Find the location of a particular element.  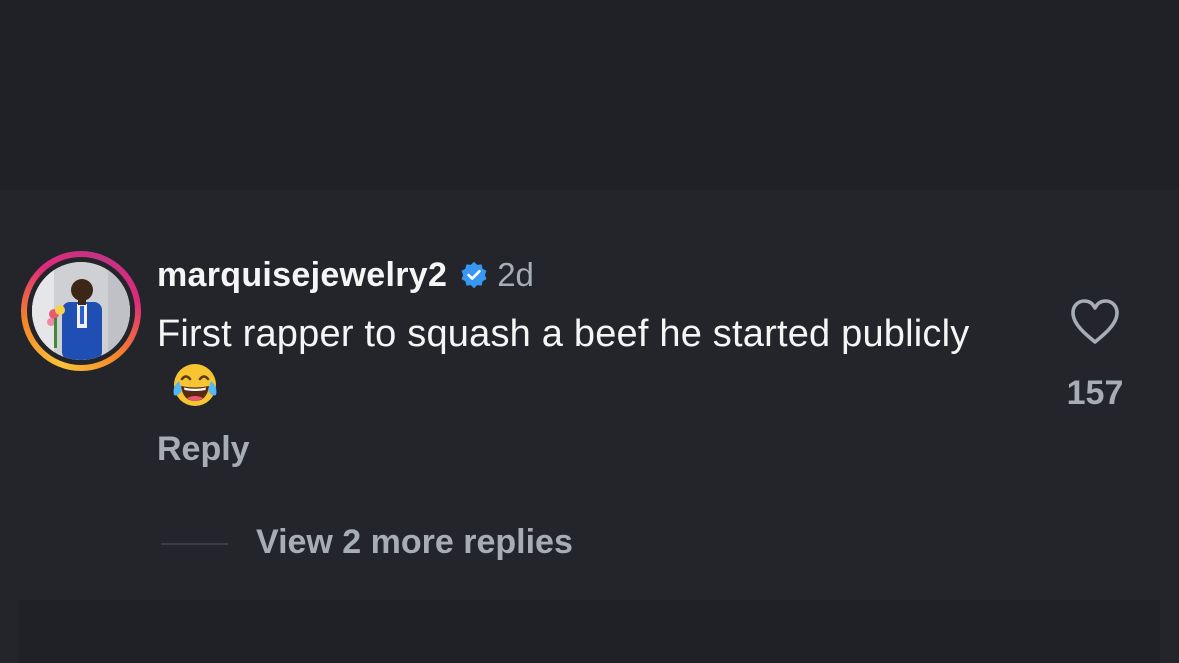

heart-outline-icon is located at coordinates (1095, 321).